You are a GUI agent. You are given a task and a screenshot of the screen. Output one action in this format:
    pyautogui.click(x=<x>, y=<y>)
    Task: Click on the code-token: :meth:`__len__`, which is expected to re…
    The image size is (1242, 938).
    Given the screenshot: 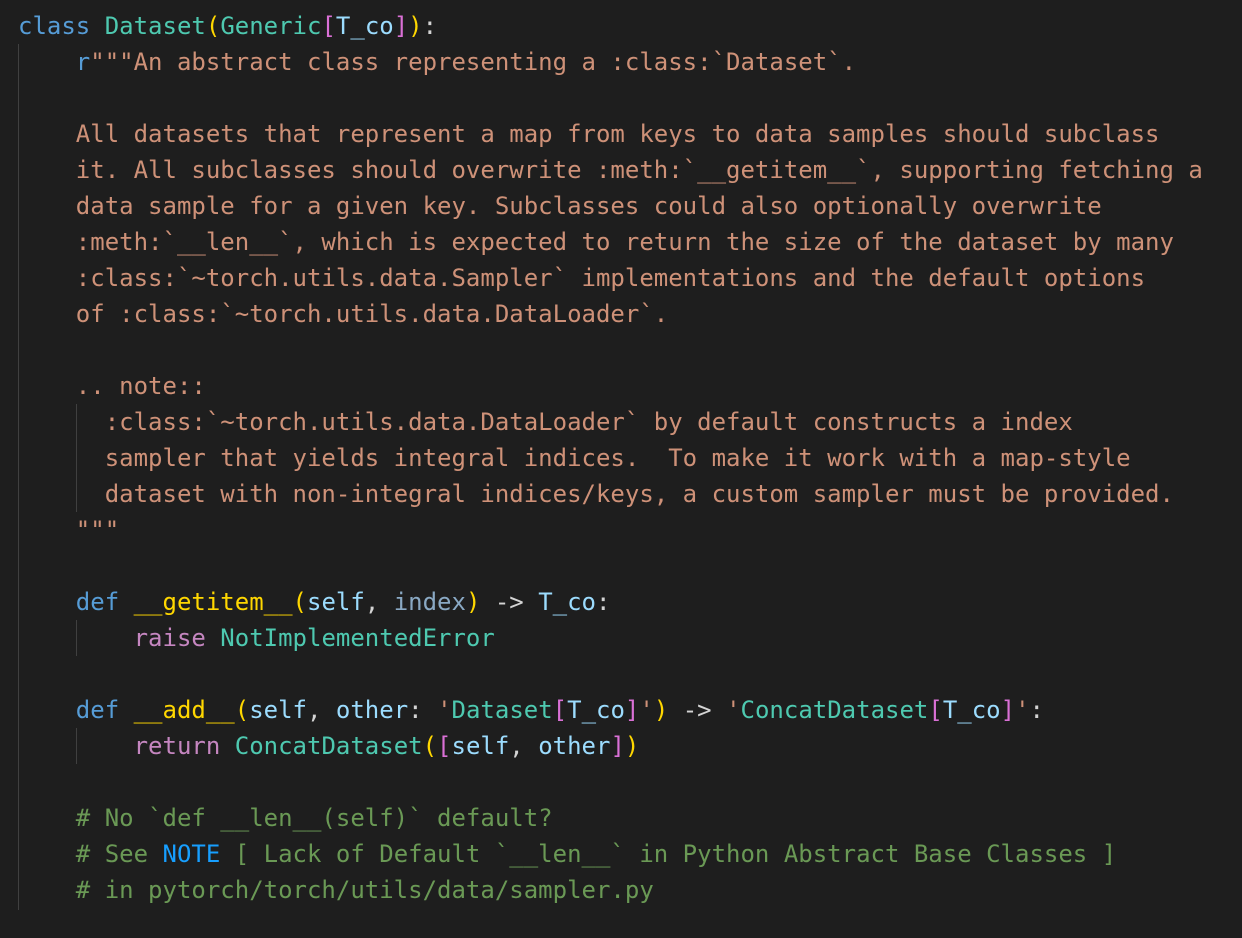 What is the action you would take?
    pyautogui.click(x=596, y=242)
    